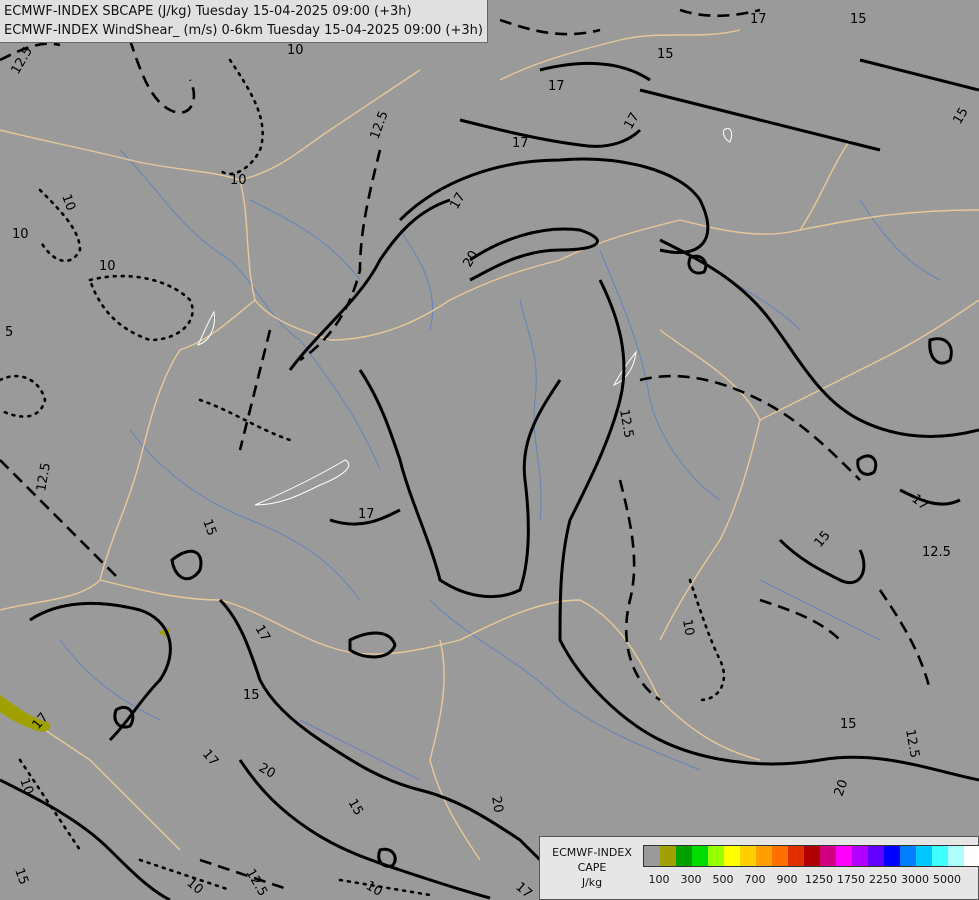 This screenshot has width=979, height=900. Describe the element at coordinates (947, 879) in the screenshot. I see `legend-tick-label: 5000` at that location.